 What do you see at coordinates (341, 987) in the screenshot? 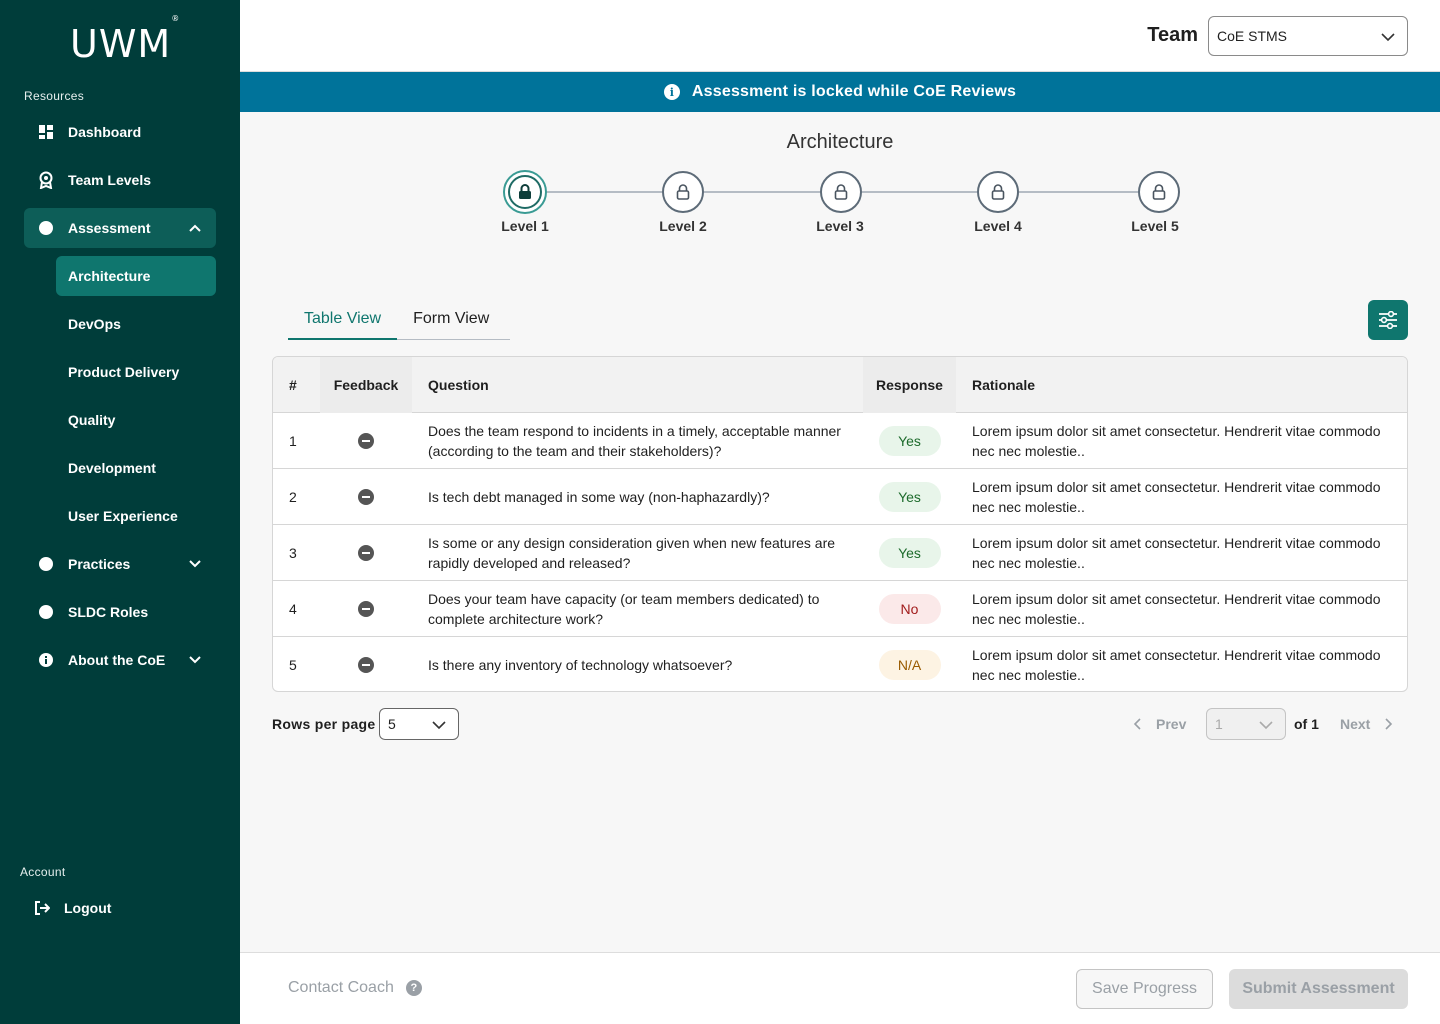
I see `contact-coach-label: Contact Coach` at bounding box center [341, 987].